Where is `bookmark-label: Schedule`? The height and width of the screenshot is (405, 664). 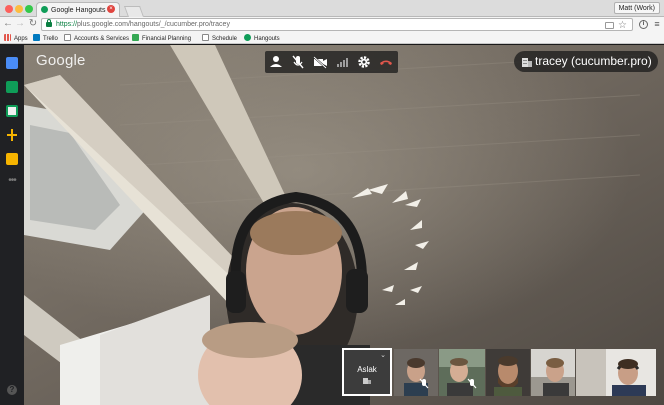
bookmark-label: Schedule is located at coordinates (225, 39).